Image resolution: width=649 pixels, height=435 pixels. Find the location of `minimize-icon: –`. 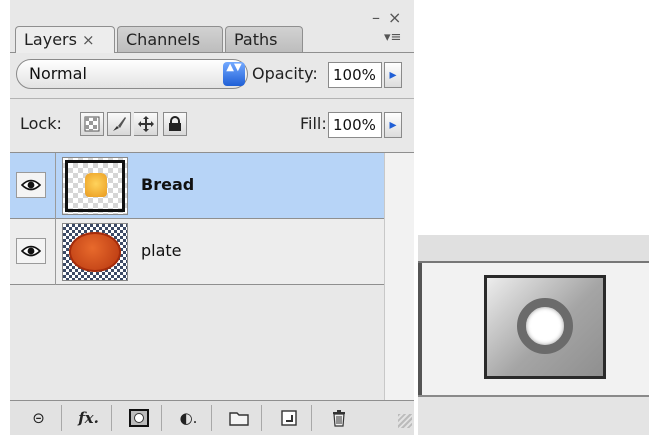

minimize-icon: – is located at coordinates (376, 18).